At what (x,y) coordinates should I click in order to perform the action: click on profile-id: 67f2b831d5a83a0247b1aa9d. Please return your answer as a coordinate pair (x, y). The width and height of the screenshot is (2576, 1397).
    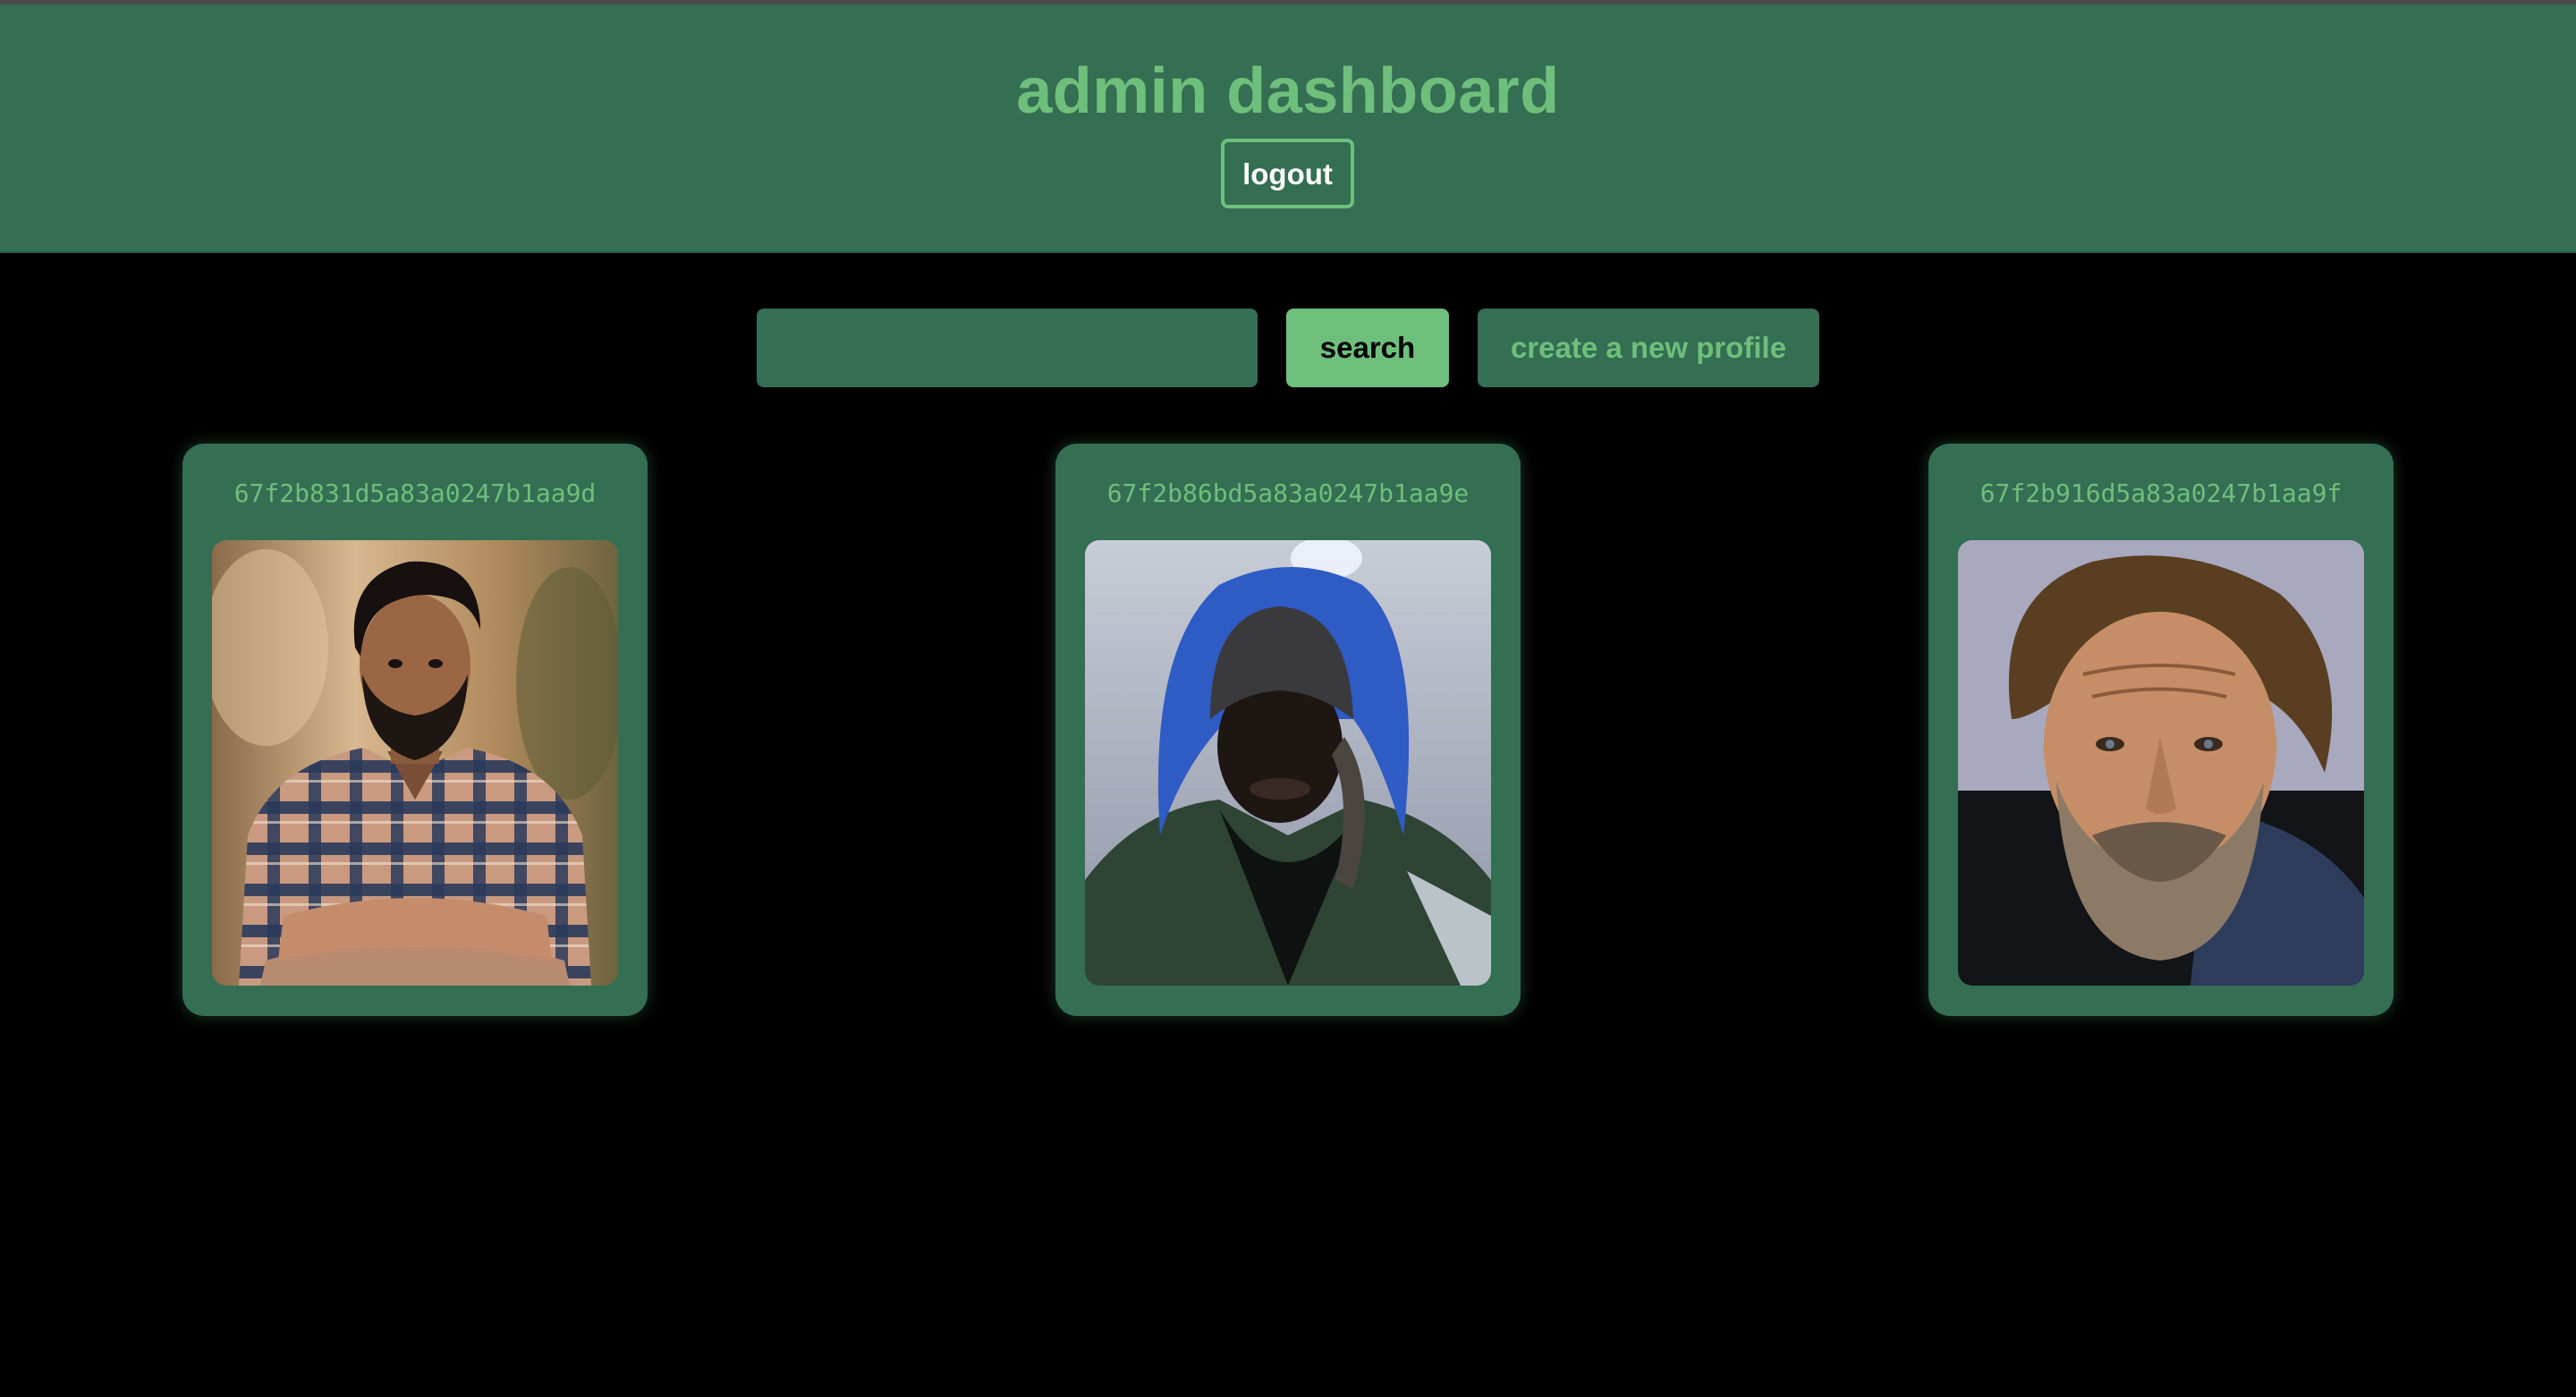
    Looking at the image, I should click on (415, 493).